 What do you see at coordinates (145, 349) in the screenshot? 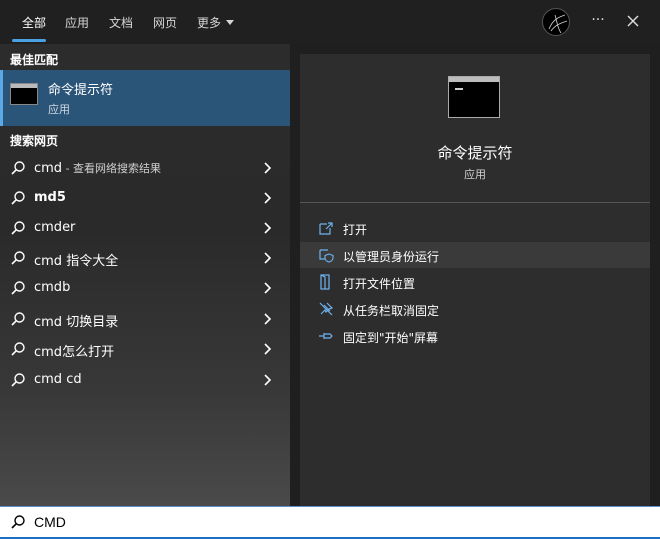
I see `web-result-item: cmd怎么打开` at bounding box center [145, 349].